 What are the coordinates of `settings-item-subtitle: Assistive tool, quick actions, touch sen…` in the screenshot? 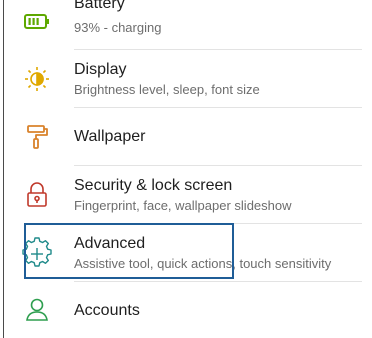 It's located at (203, 263).